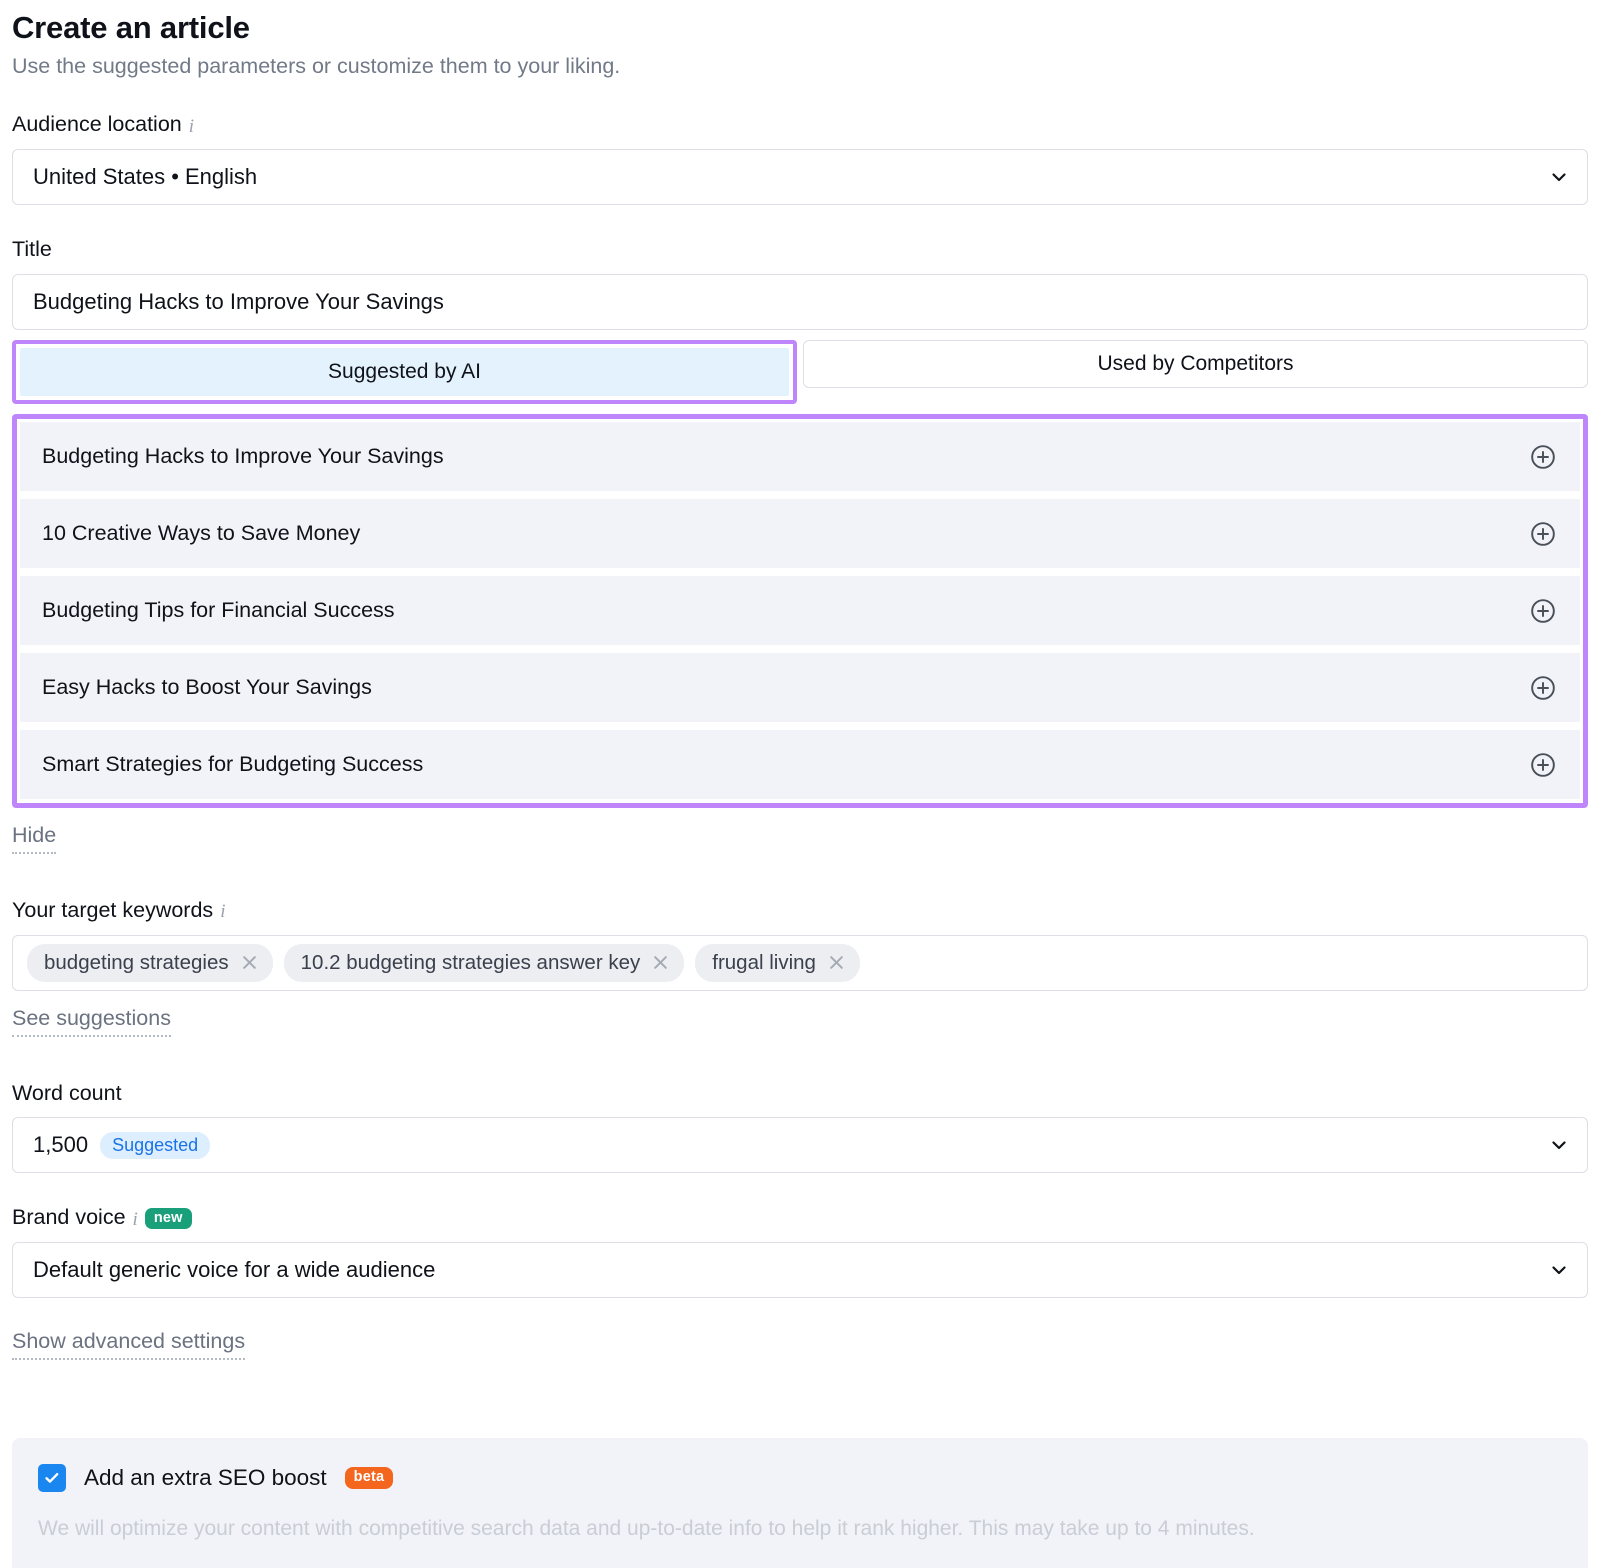 This screenshot has width=1600, height=1568. What do you see at coordinates (201, 532) in the screenshot?
I see `suggestion-text: 10 Creative Ways to Save Money` at bounding box center [201, 532].